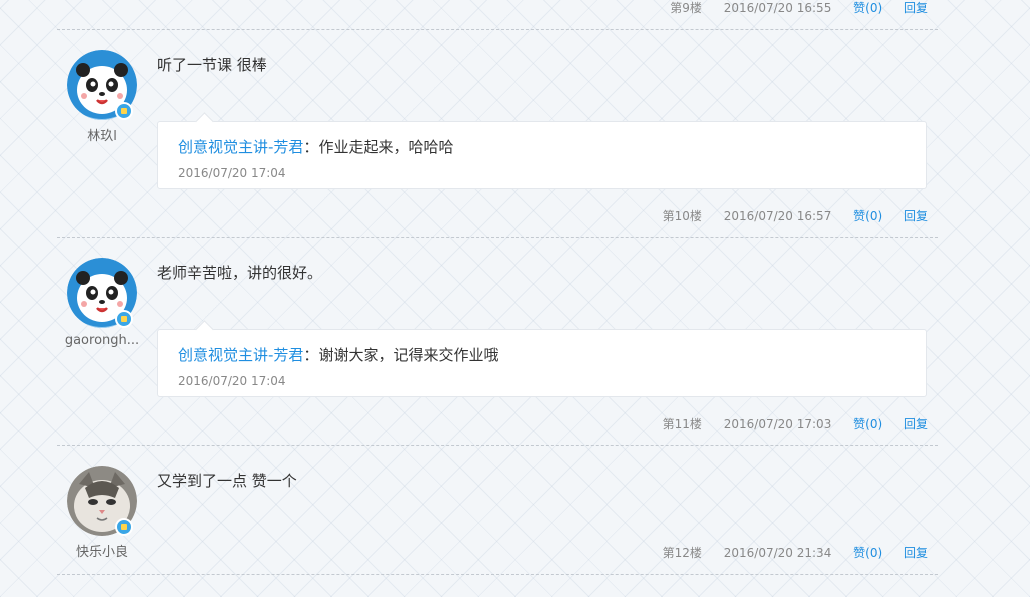 This screenshot has width=1030, height=597. What do you see at coordinates (542, 155) in the screenshot?
I see `author-reply-box: 创意视觉主讲-芳君：作业走起来，哈哈哈 2016/07/20 17:04` at bounding box center [542, 155].